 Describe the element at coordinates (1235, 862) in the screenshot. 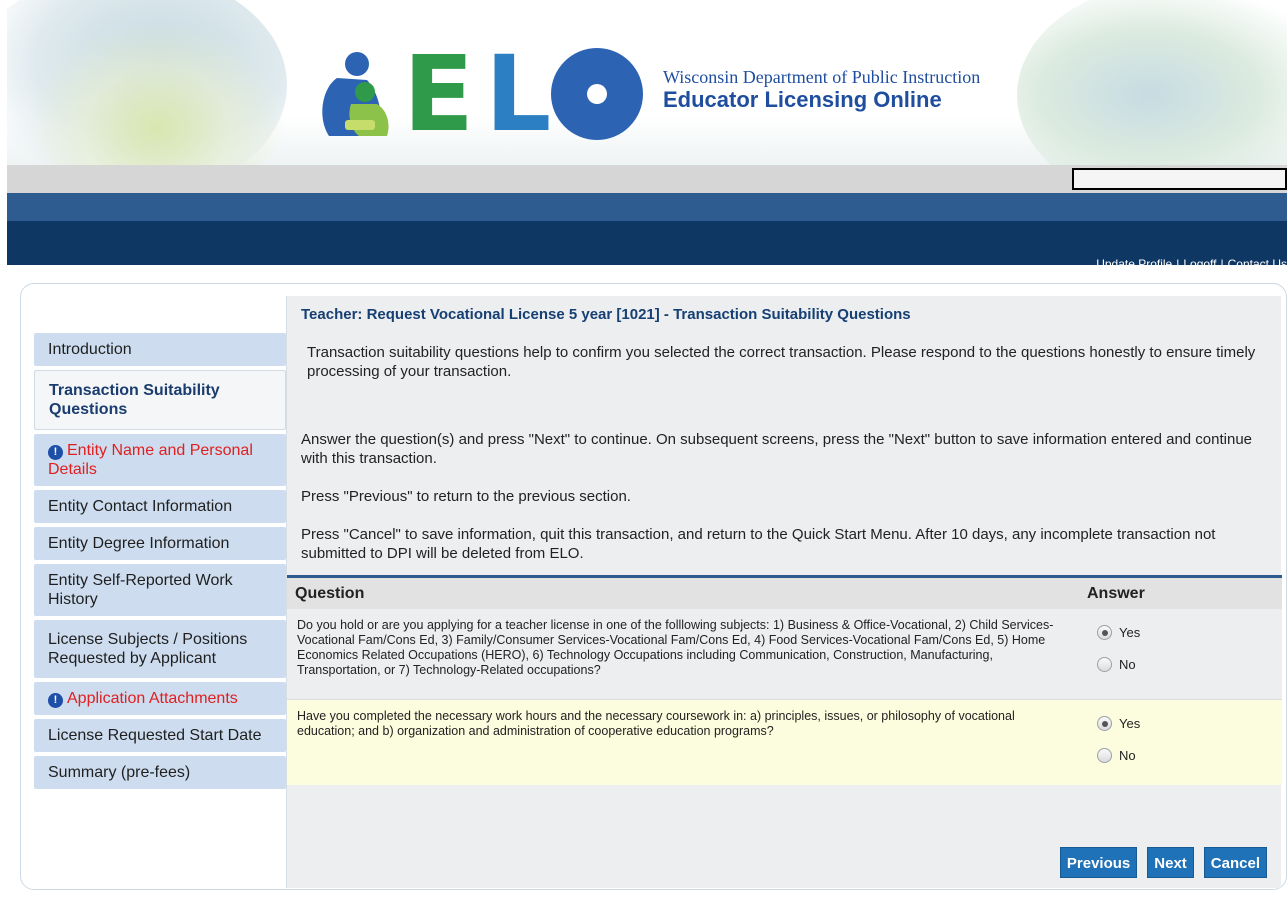

I see `cancel-button: Cancel` at that location.